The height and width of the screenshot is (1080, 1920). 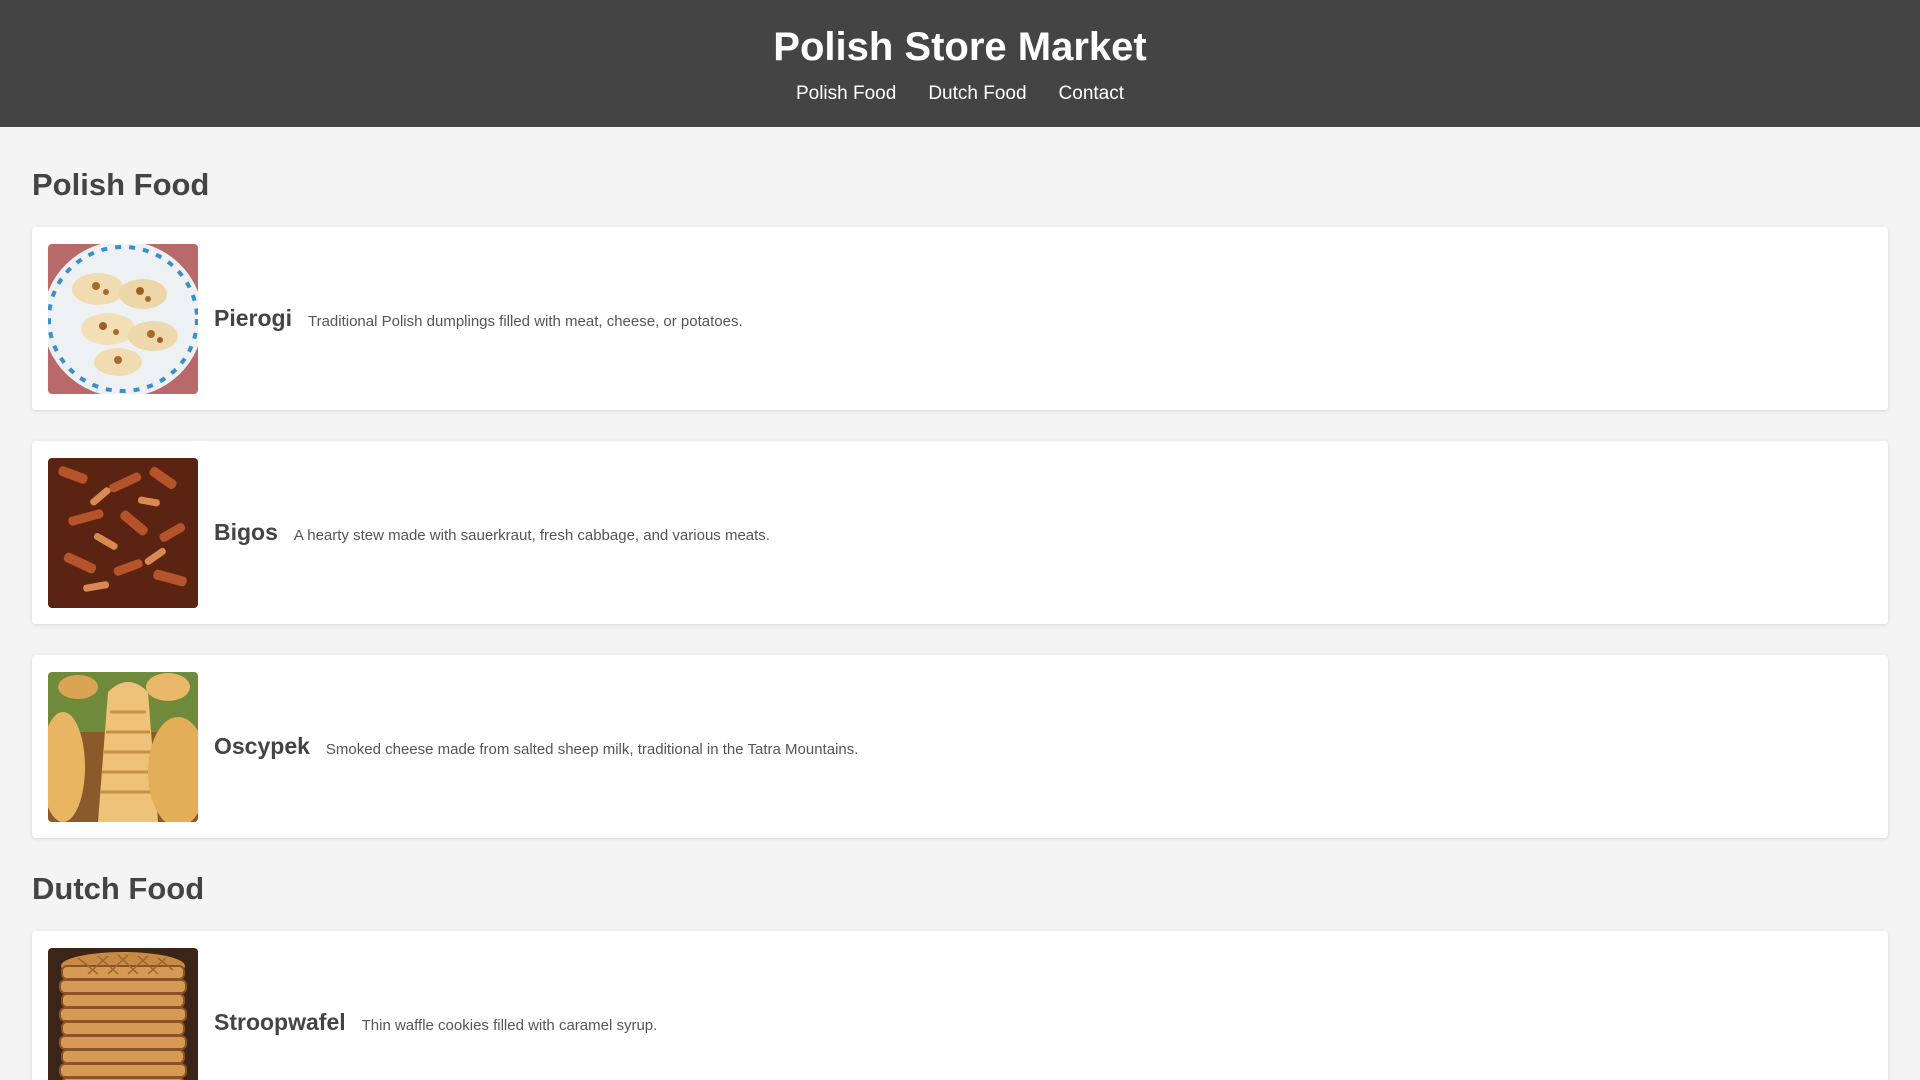 What do you see at coordinates (118, 888) in the screenshot?
I see `section-title-dutch-food: Dutch Food` at bounding box center [118, 888].